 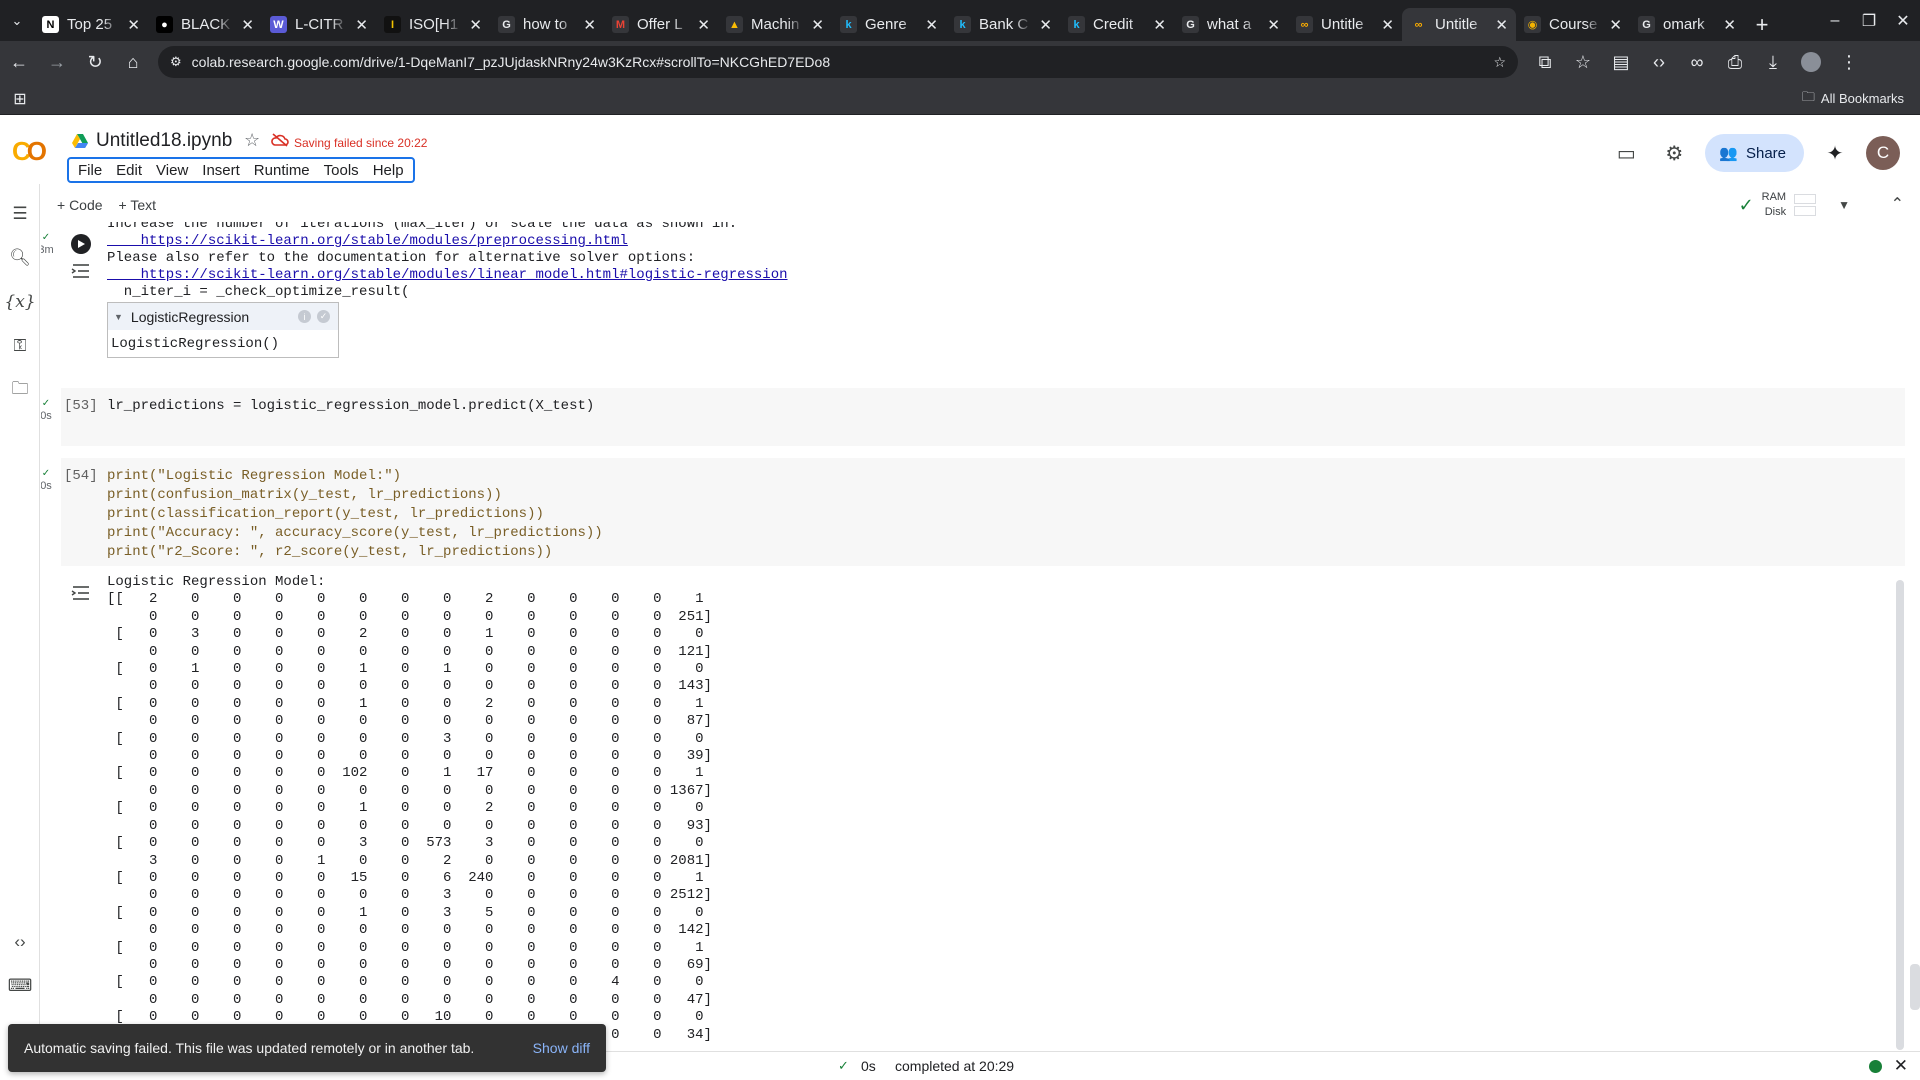 I want to click on output-scrollbar, so click(x=1900, y=817).